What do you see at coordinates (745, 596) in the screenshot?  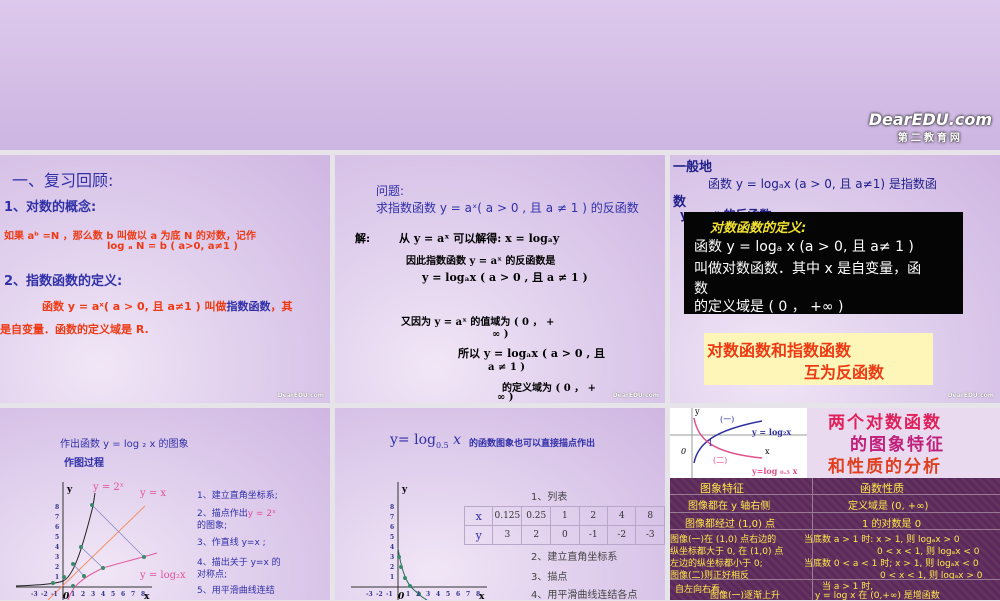 I see `table-cell: 图像(一)逐渐上升` at bounding box center [745, 596].